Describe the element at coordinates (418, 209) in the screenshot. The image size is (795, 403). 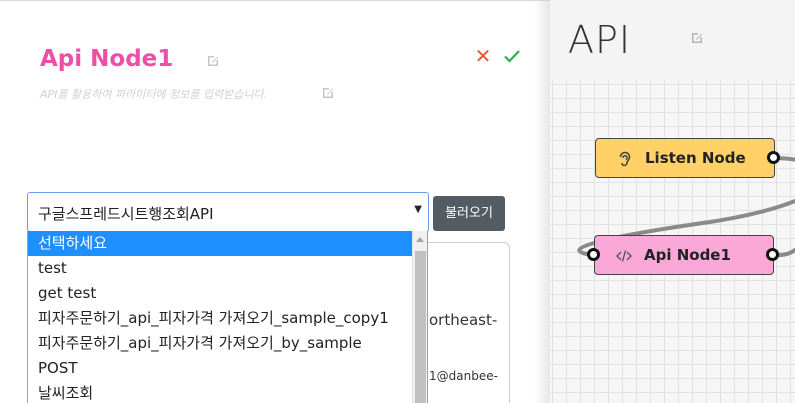
I see `dropdown-arrow-icon: ▼` at that location.